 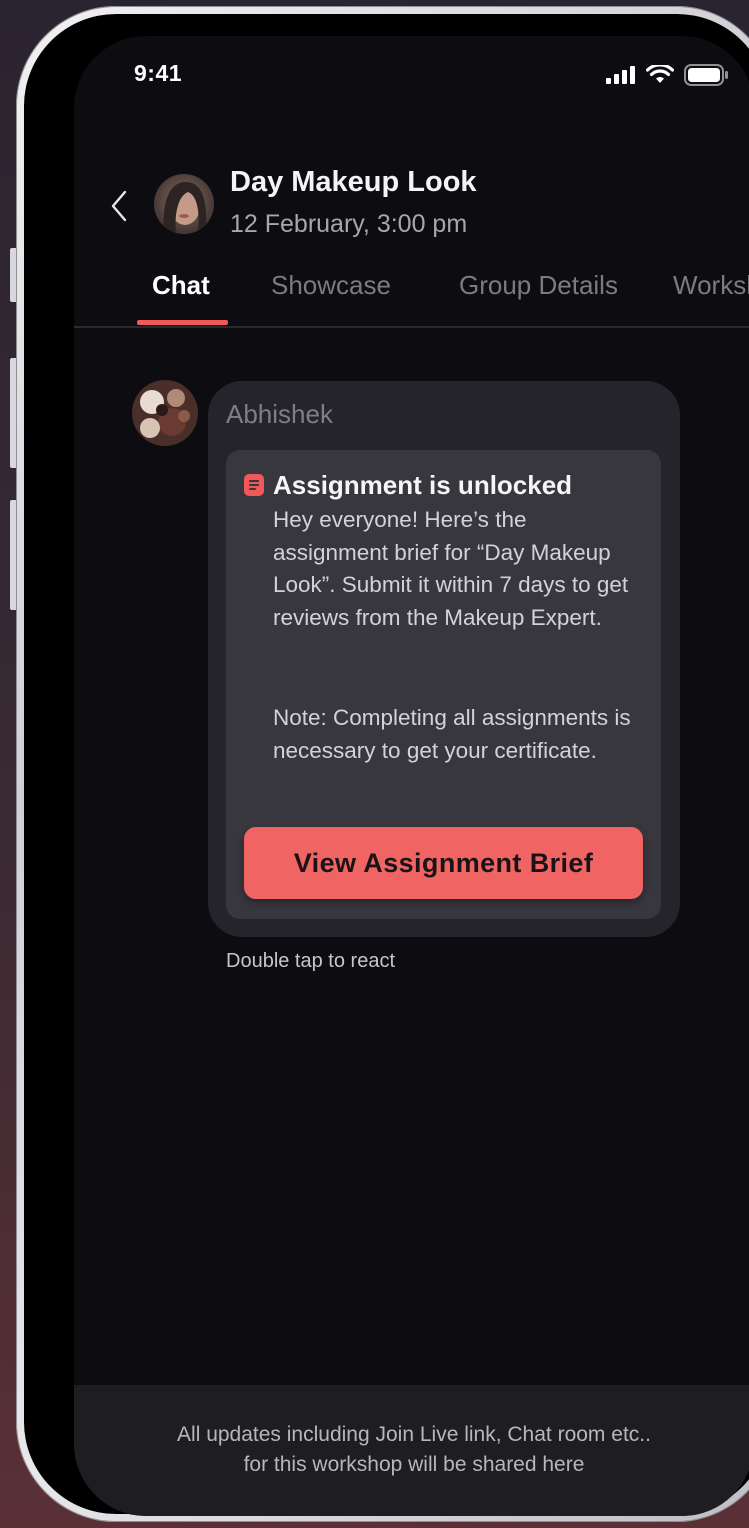 I want to click on page-title: Day Makeup Look, so click(x=353, y=182).